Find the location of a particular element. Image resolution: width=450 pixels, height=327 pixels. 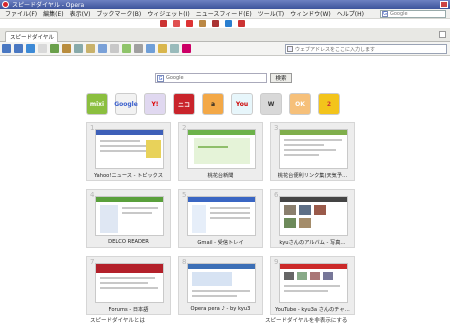

home-icon is located at coordinates (54, 48).